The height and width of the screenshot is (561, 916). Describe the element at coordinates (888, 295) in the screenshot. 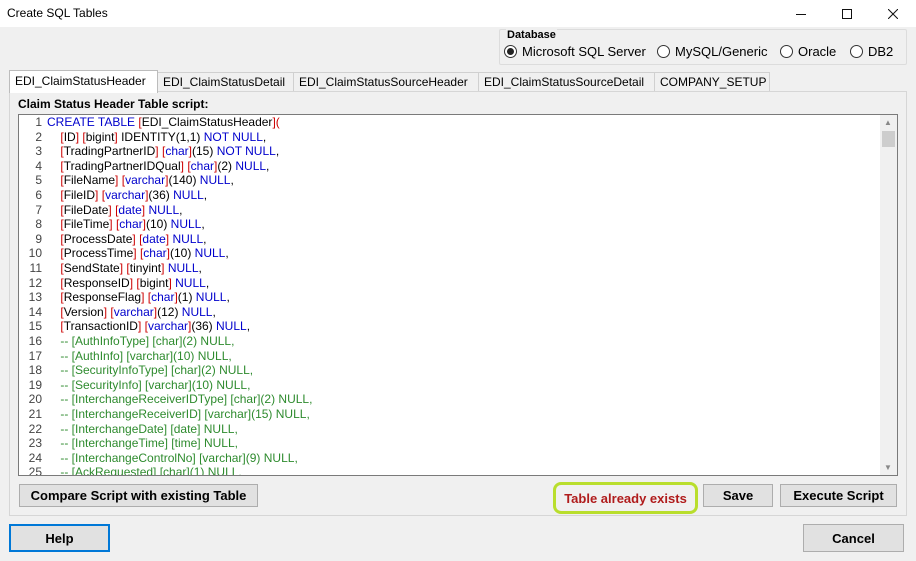

I see `vertical-scrollbar: ▲ ▼` at that location.